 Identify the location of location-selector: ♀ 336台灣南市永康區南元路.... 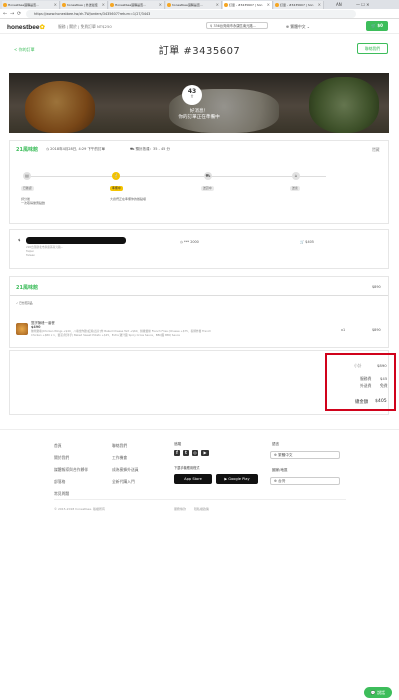
(237, 25).